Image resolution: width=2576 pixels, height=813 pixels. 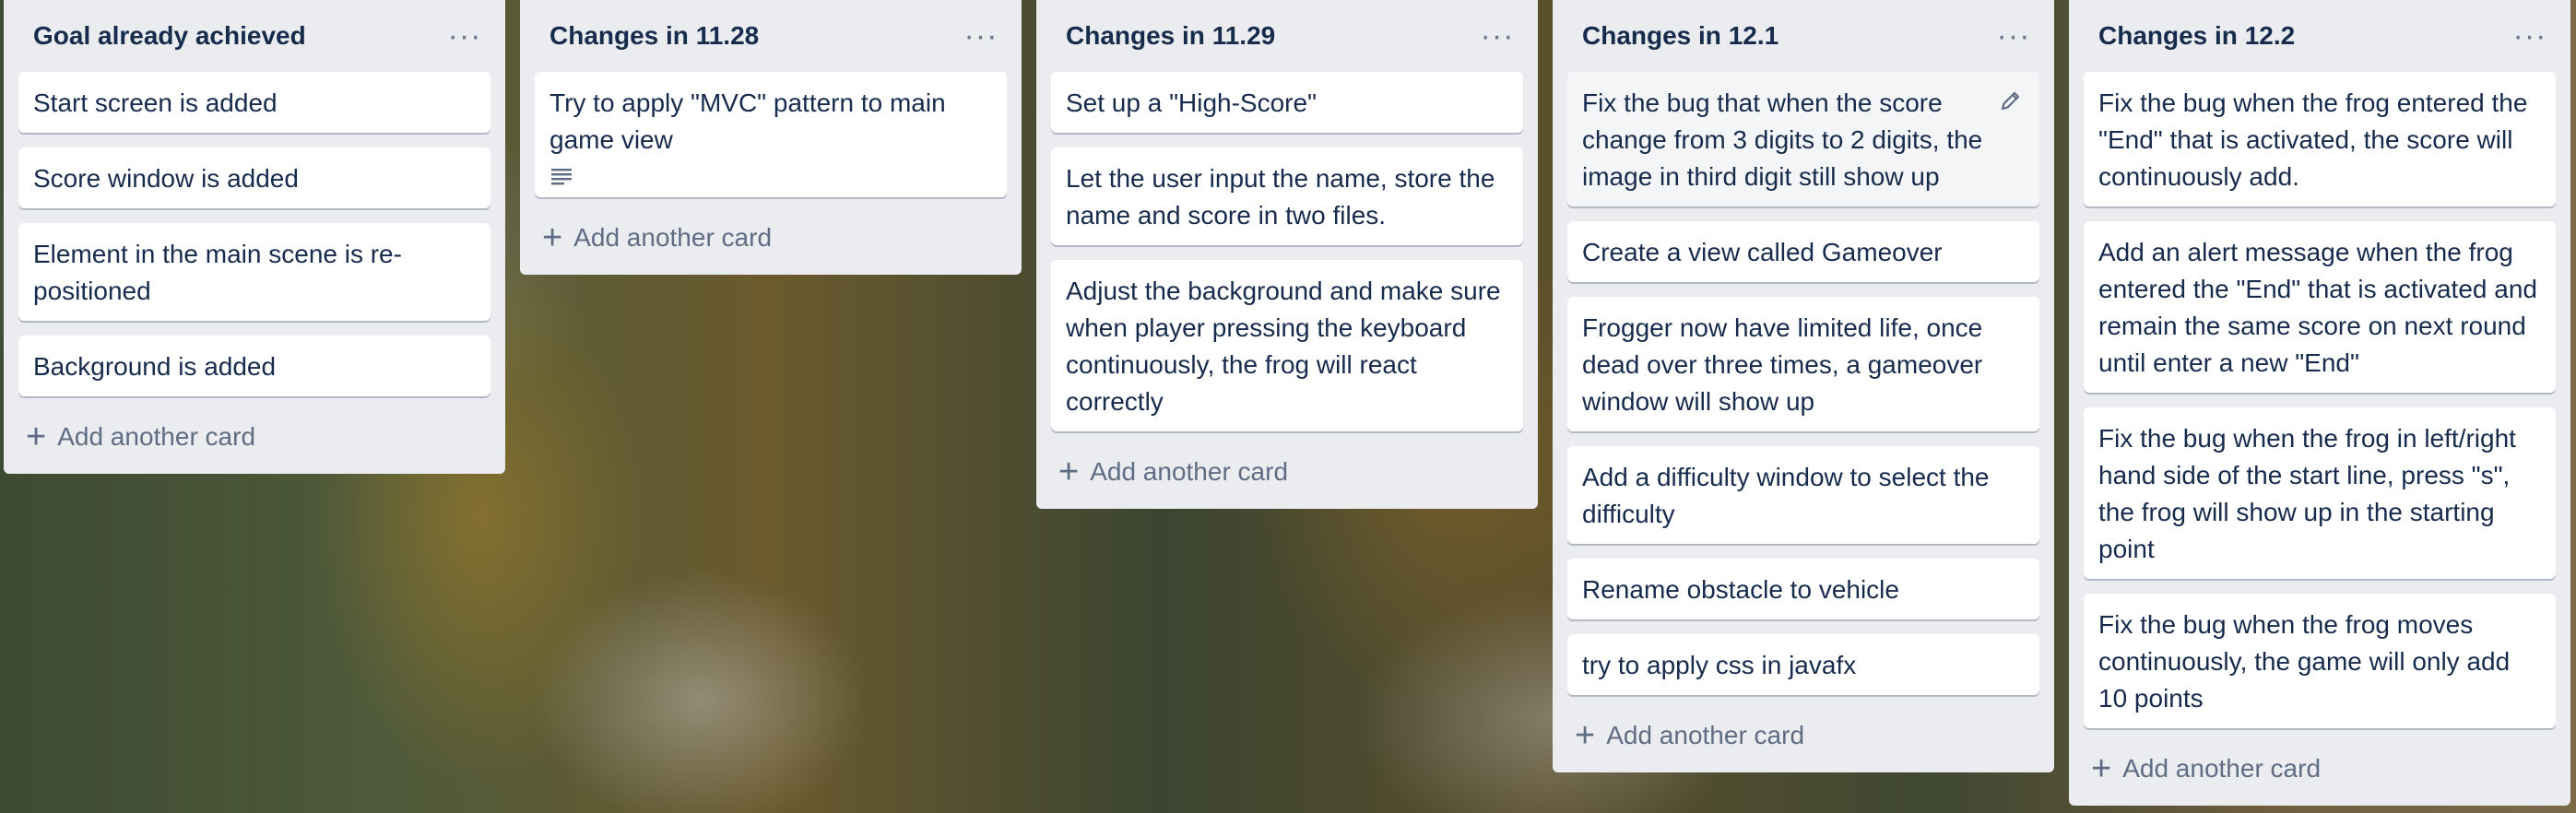 What do you see at coordinates (2320, 36) in the screenshot?
I see `list-header: Changes in 12.2 ···` at bounding box center [2320, 36].